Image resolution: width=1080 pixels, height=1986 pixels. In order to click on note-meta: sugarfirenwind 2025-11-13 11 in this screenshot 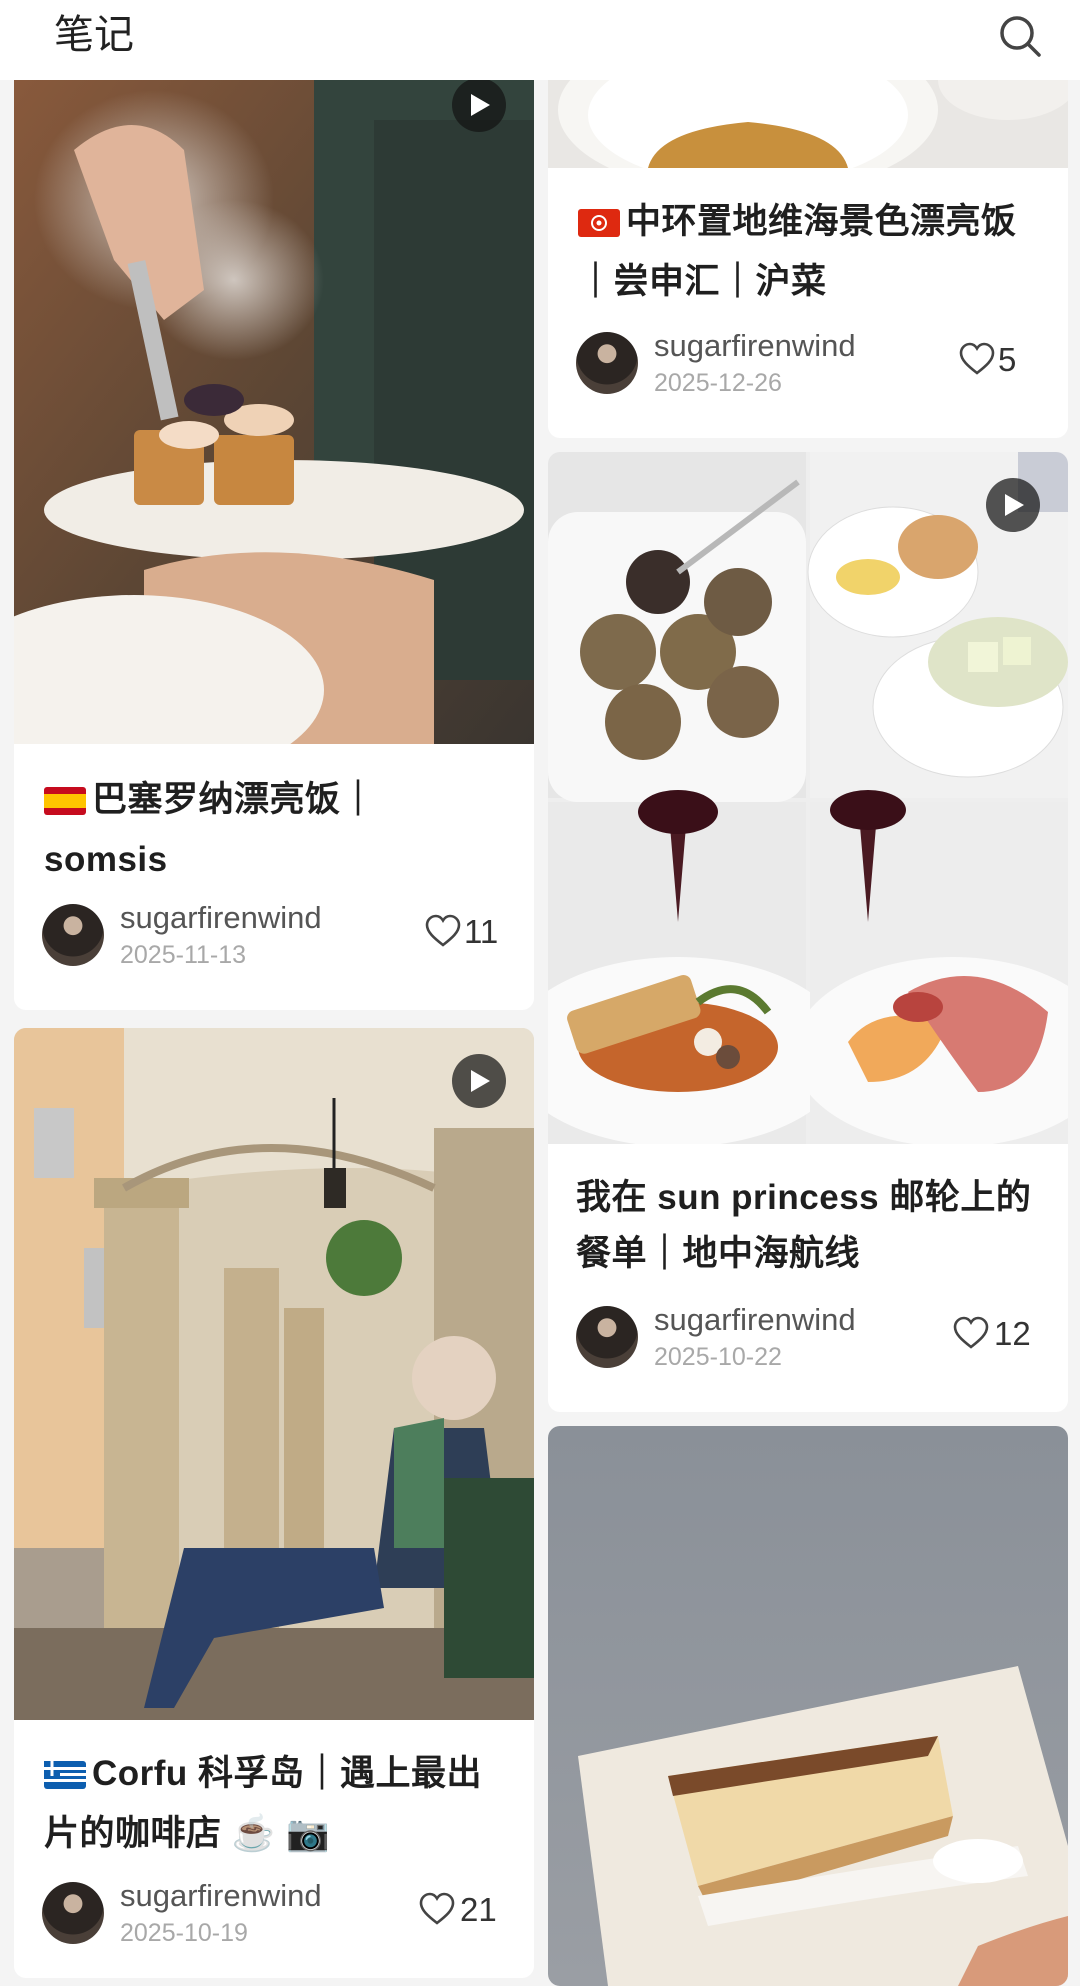, I will do `click(274, 935)`.